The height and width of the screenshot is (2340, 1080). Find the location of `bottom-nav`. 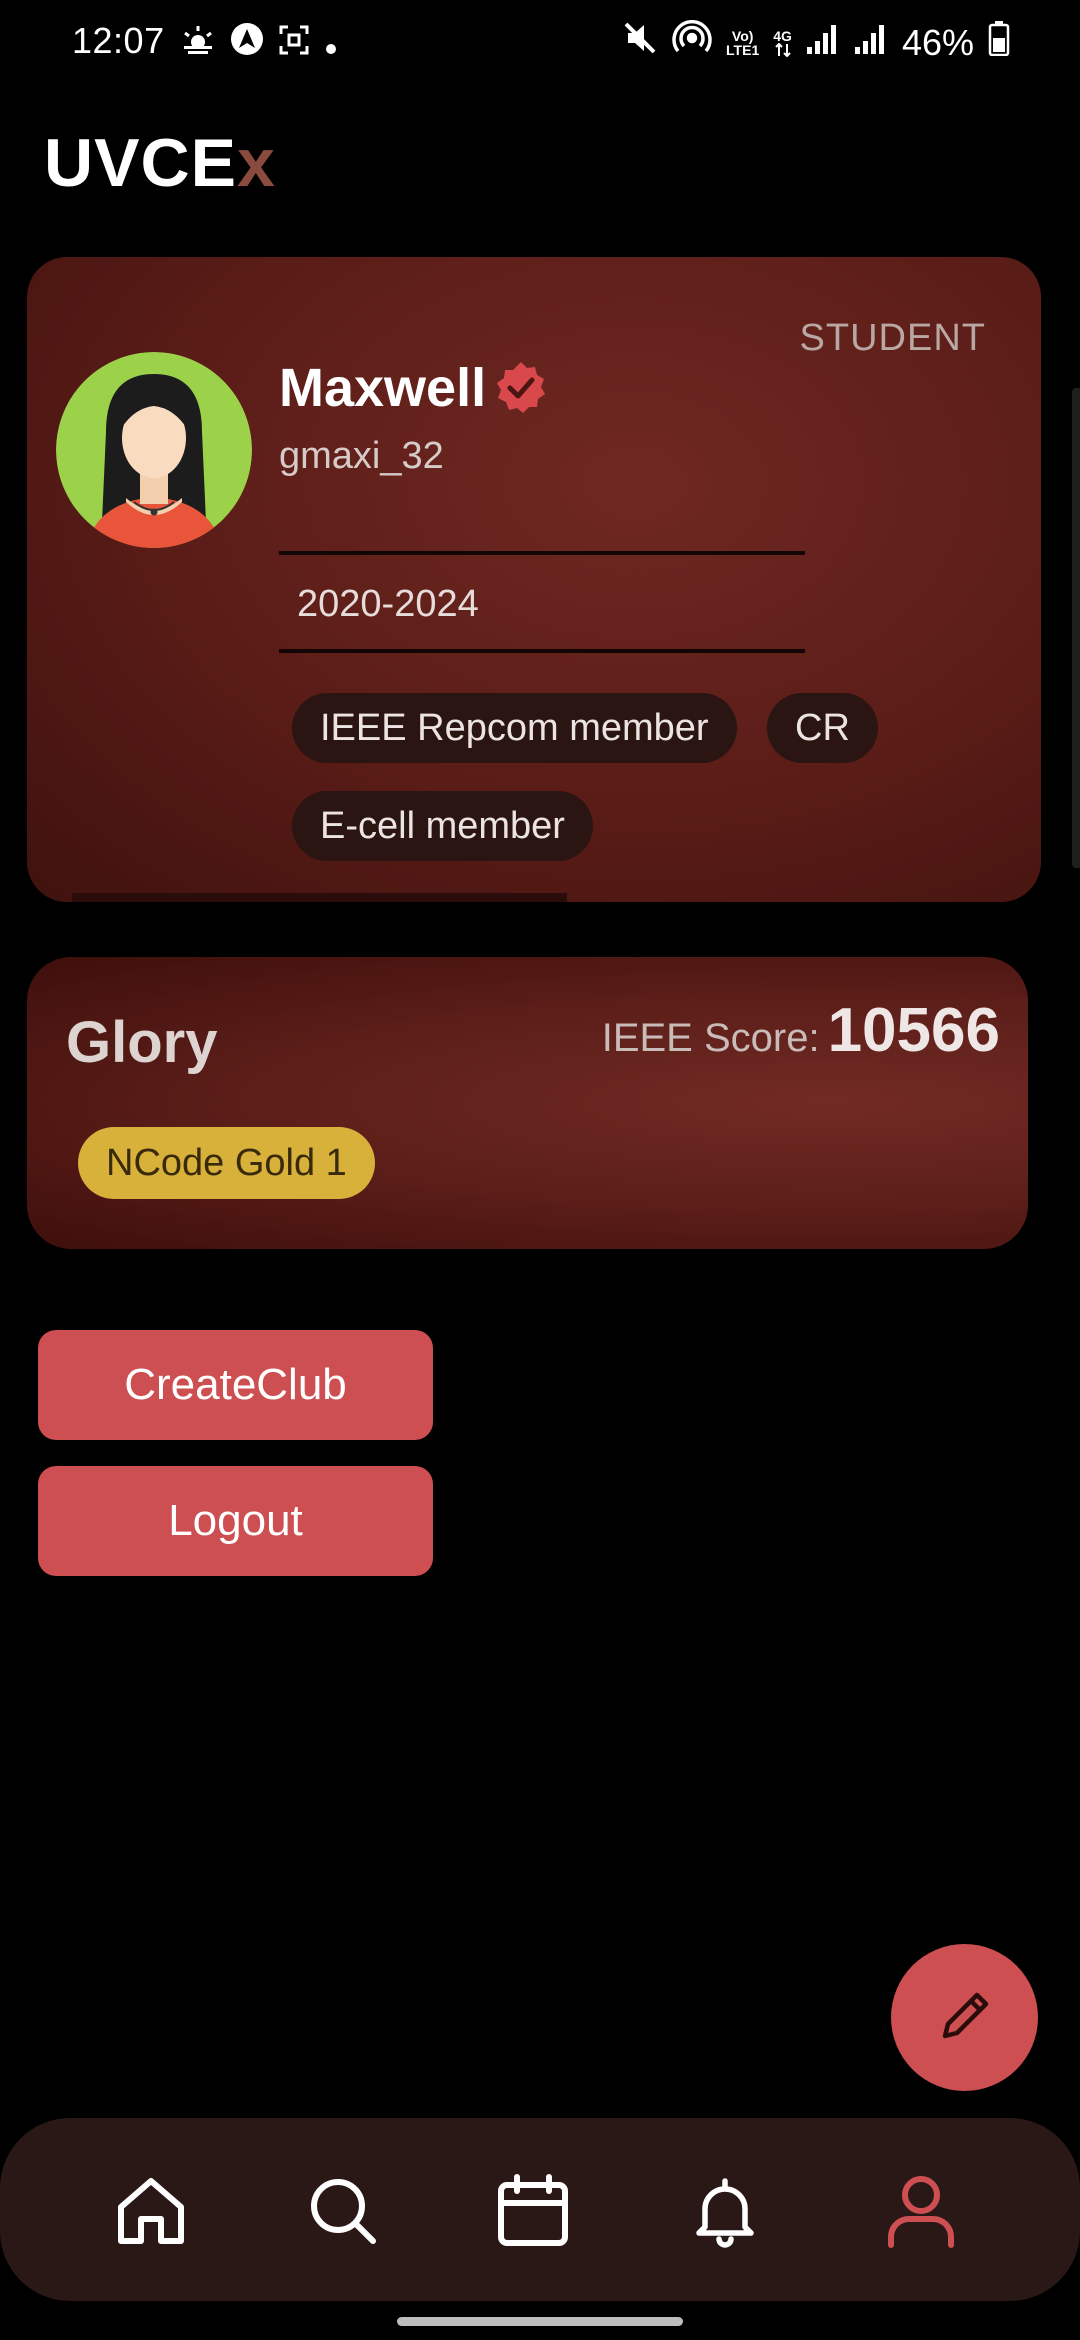

bottom-nav is located at coordinates (540, 2209).